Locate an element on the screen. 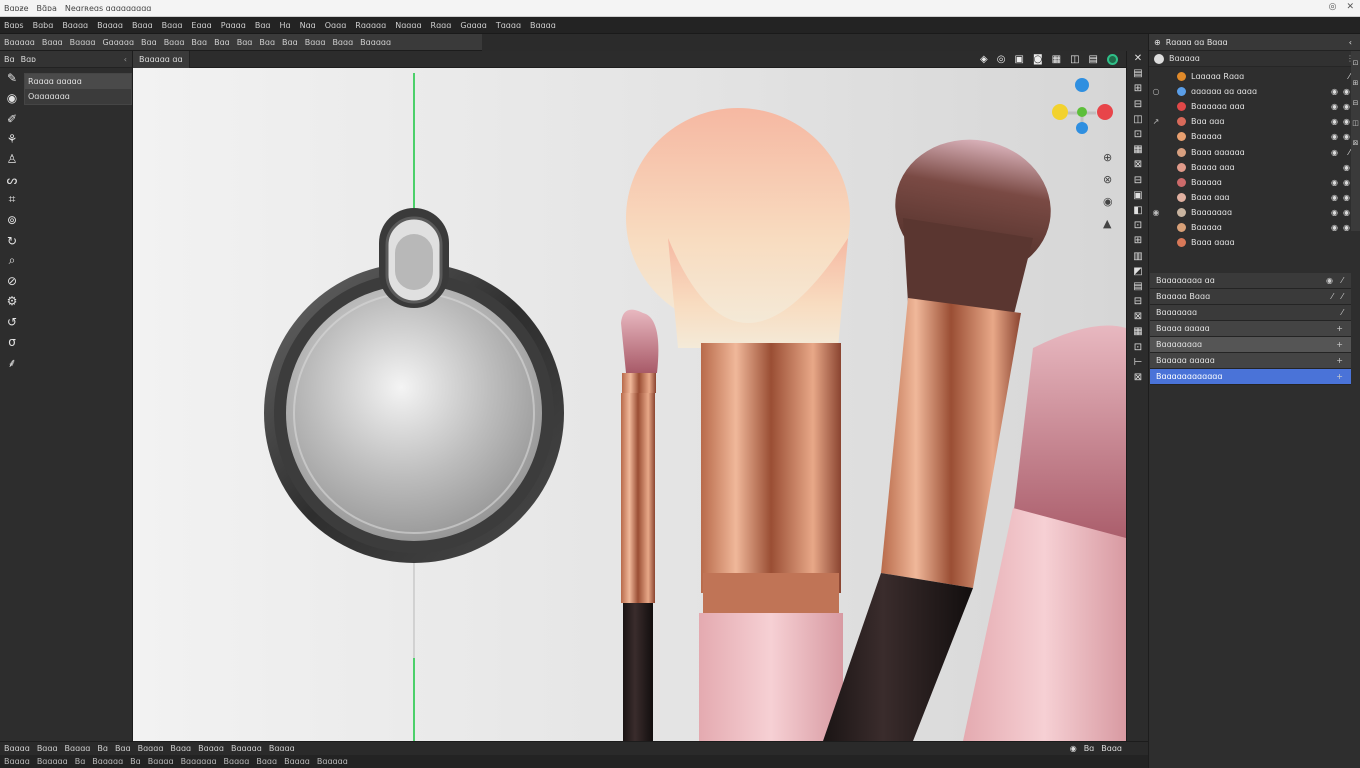 The image size is (1360, 768). viewport-tab: Bɑɑɑɑɑ ɑɑ is located at coordinates (161, 59).